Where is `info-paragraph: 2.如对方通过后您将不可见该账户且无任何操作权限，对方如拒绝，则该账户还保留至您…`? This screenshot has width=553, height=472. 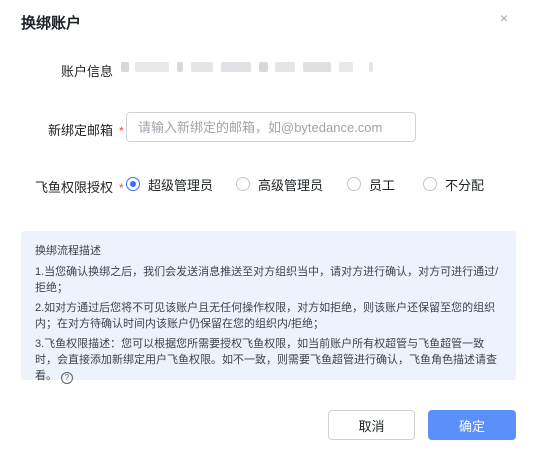 info-paragraph: 2.如对方通过后您将不可见该账户且无任何操作权限，对方如拒绝，则该账户还保留至您… is located at coordinates (265, 316).